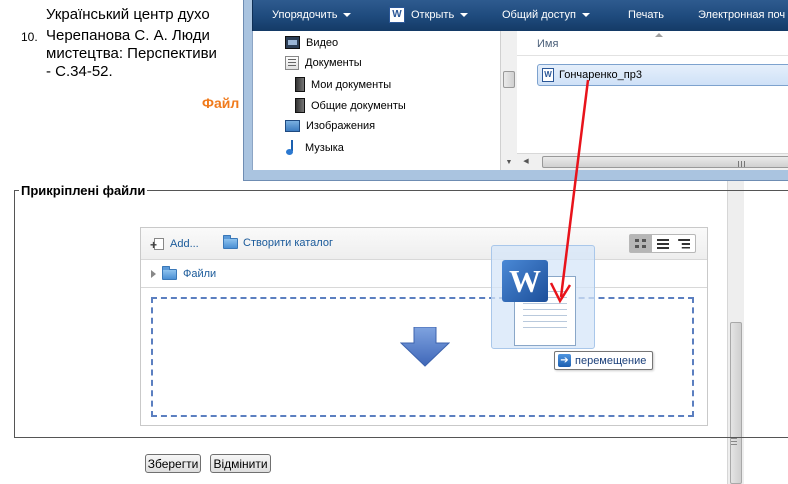  Describe the element at coordinates (358, 105) in the screenshot. I see `nav-item-label: Общие документы` at that location.